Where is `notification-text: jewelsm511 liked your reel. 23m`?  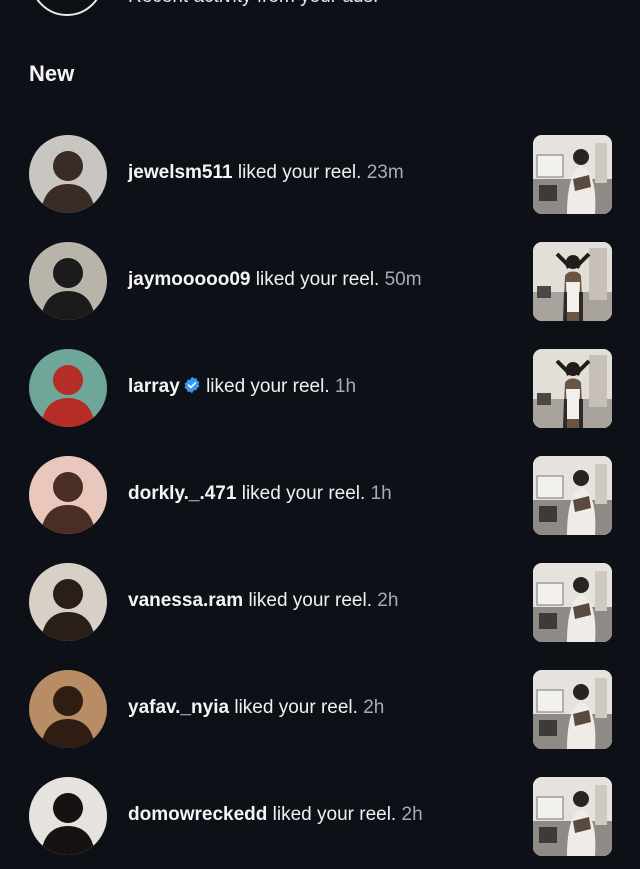
notification-text: jewelsm511 liked your reel. 23m is located at coordinates (266, 173).